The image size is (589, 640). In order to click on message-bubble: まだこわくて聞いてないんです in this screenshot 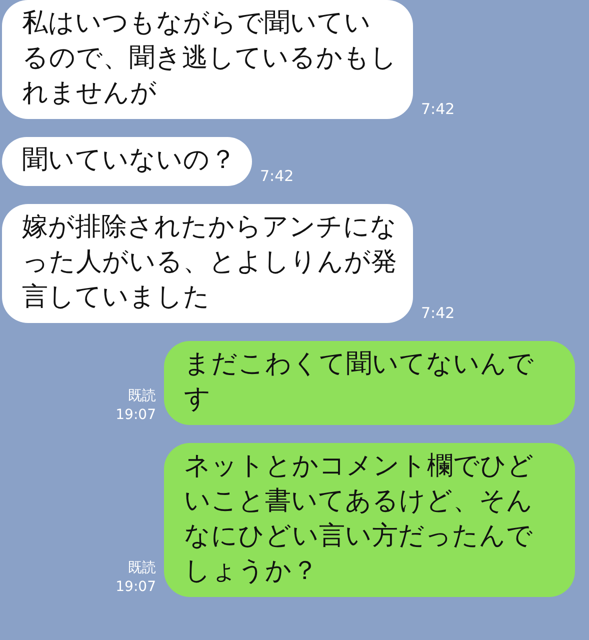, I will do `click(369, 383)`.